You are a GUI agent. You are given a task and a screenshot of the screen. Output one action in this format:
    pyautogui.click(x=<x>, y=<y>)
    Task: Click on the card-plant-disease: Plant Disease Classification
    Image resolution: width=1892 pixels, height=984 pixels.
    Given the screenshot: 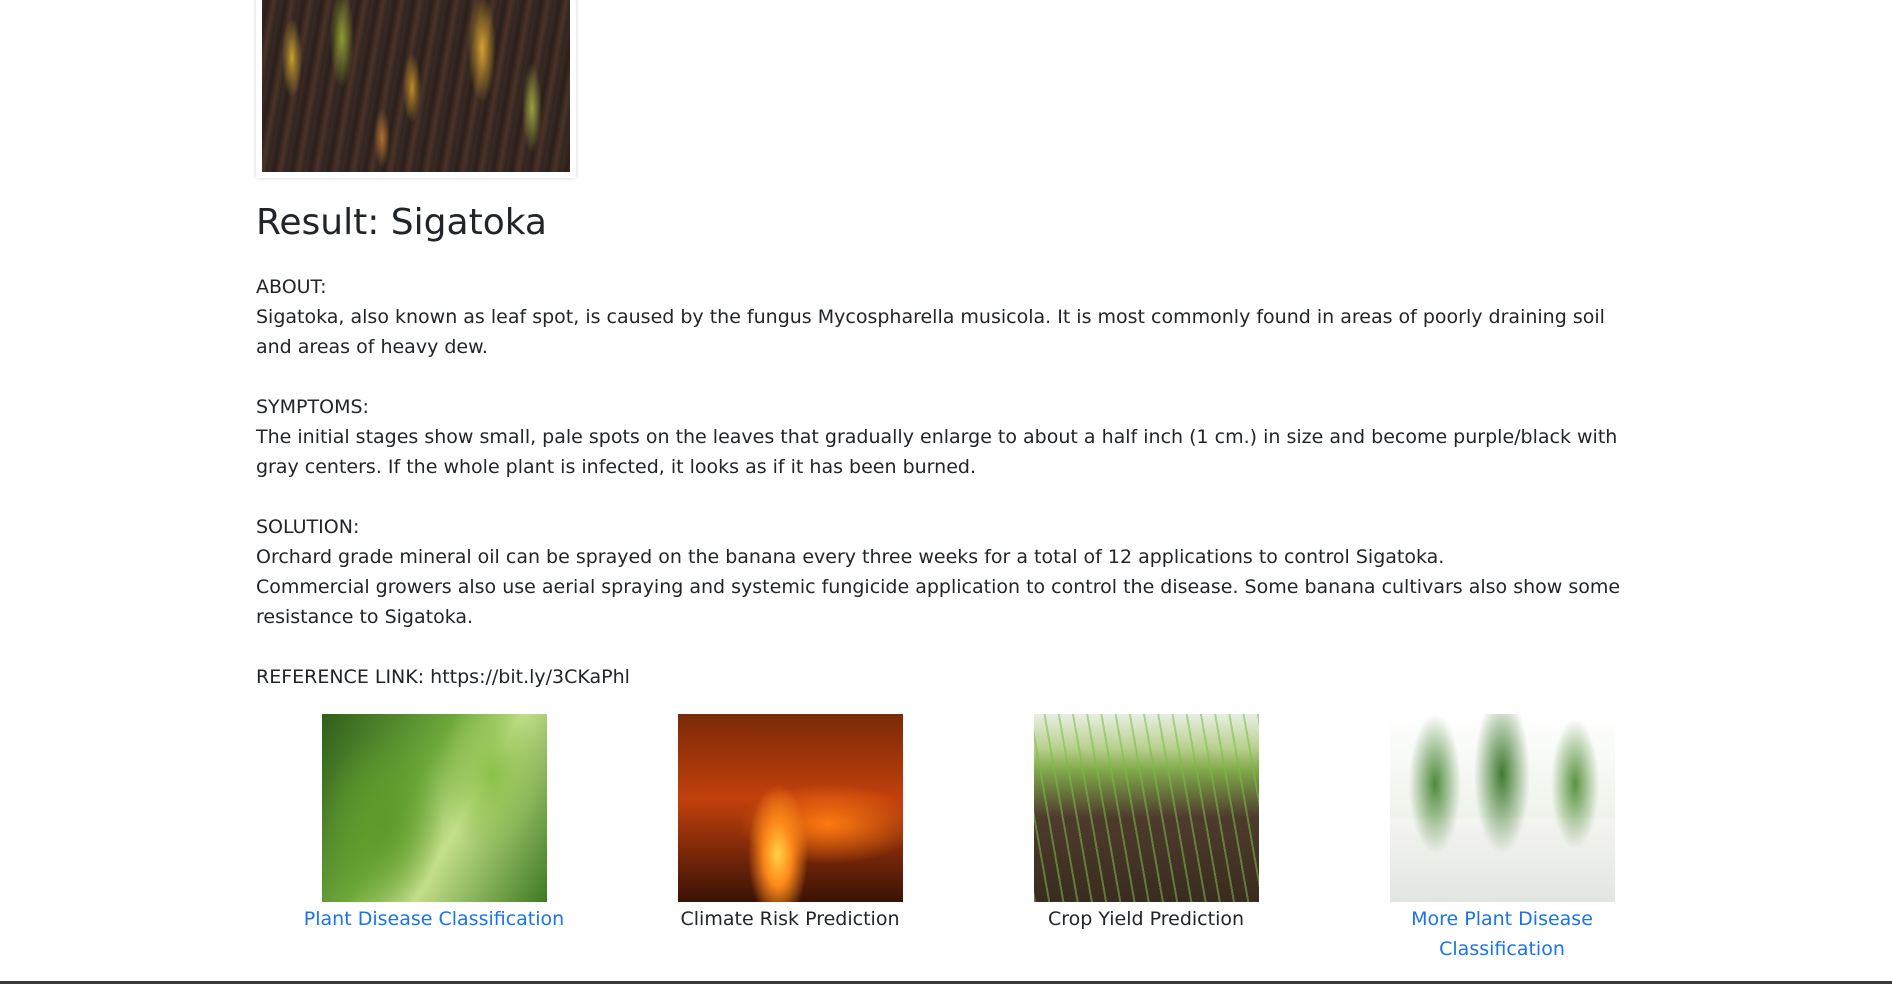 What is the action you would take?
    pyautogui.click(x=434, y=824)
    